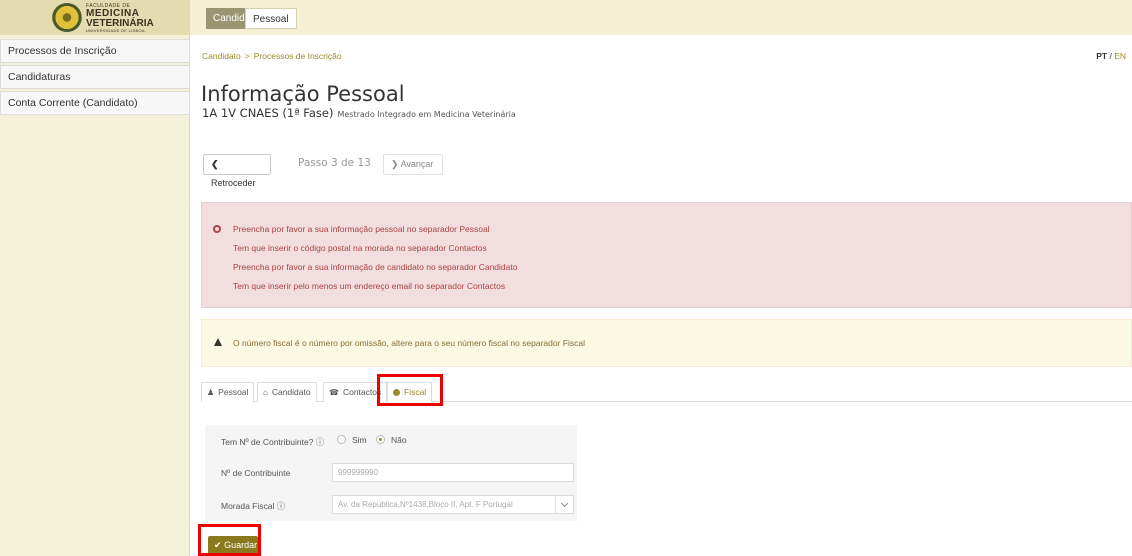 This screenshot has width=1132, height=556. What do you see at coordinates (221, 56) in the screenshot?
I see `breadcrumb-item-candidato: Candidato` at bounding box center [221, 56].